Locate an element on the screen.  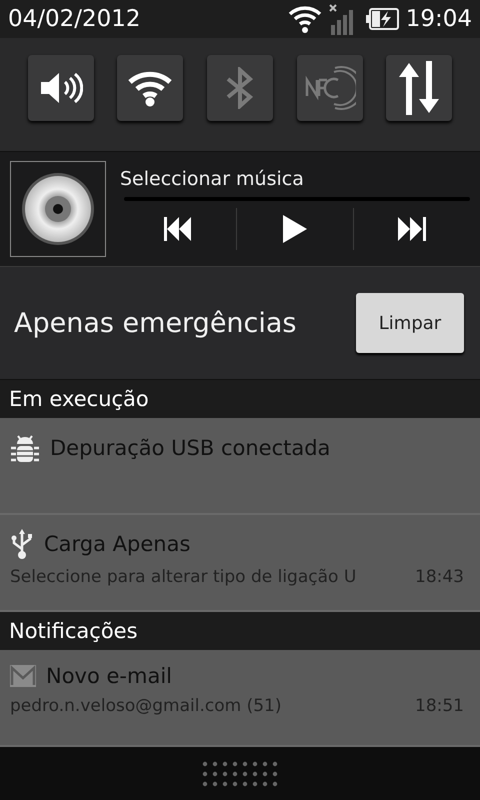
notification-item: Novo e-mail pedro.n.veloso@gmail.com (51) 18:51 is located at coordinates (240, 698).